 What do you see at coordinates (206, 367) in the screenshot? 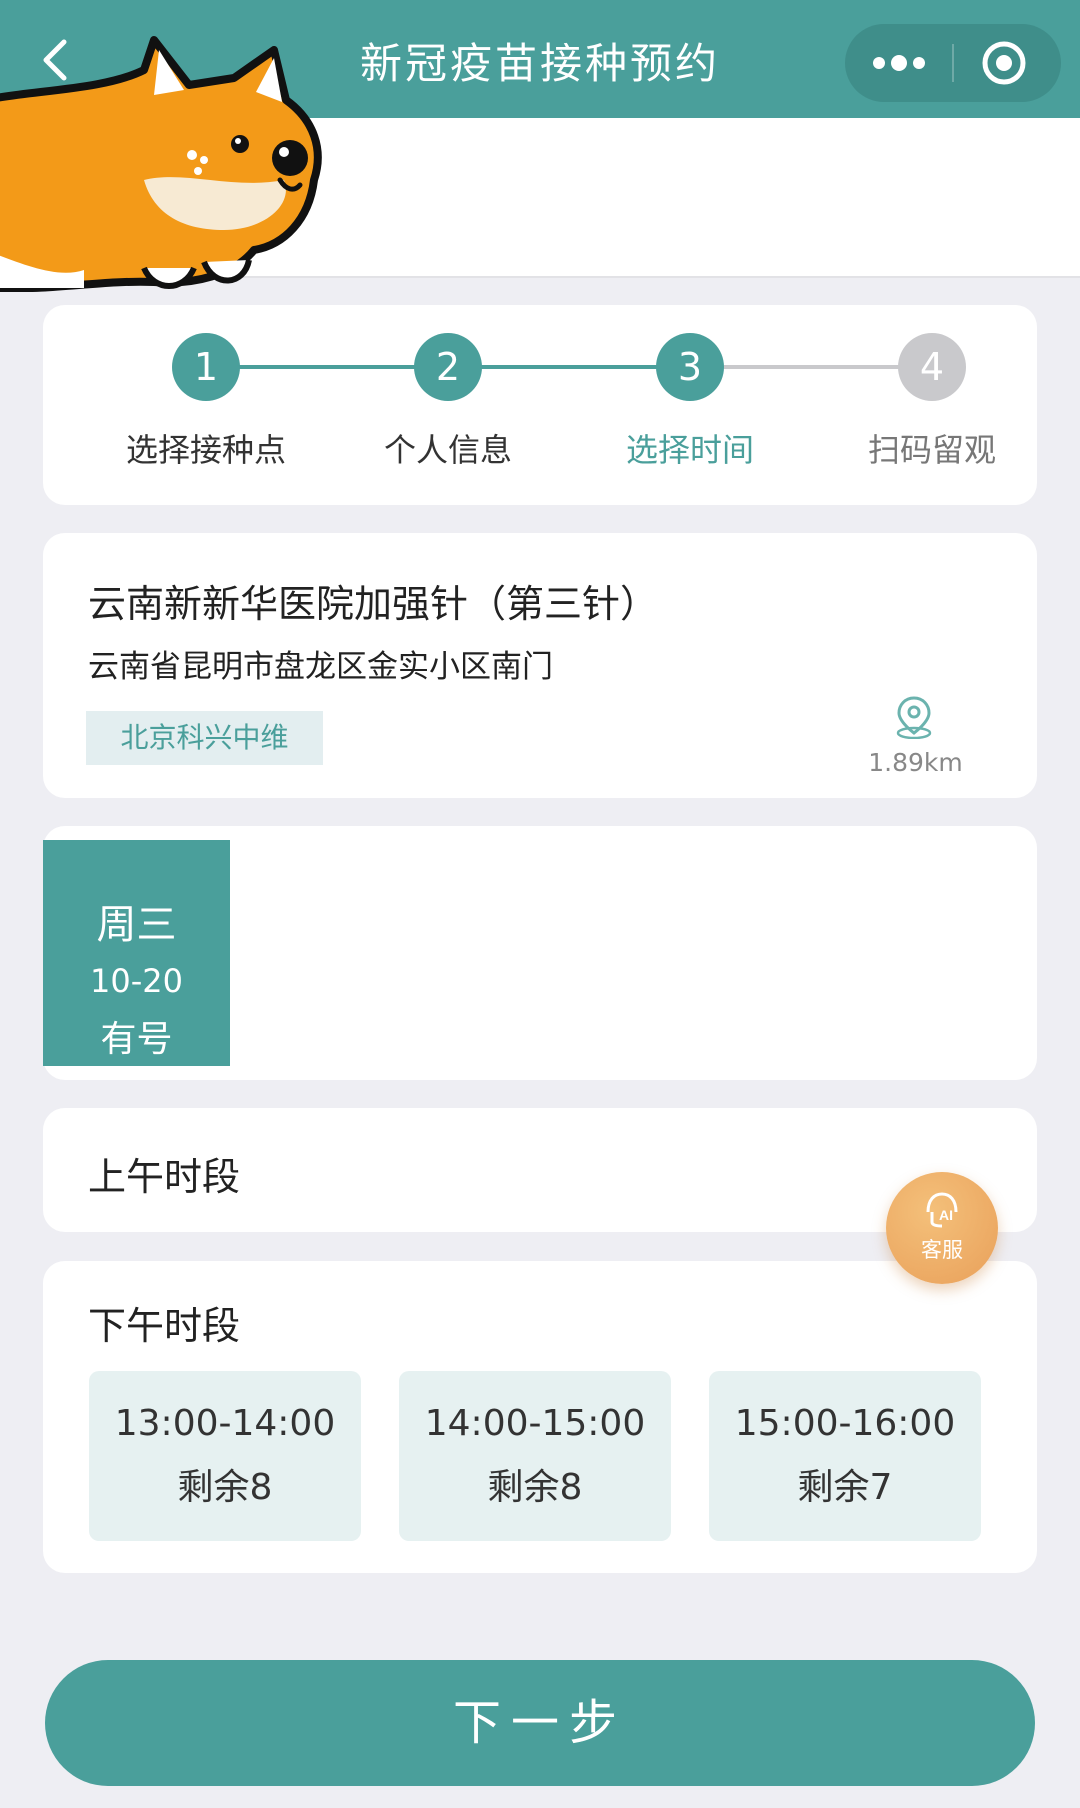
I see `step-number: 1` at bounding box center [206, 367].